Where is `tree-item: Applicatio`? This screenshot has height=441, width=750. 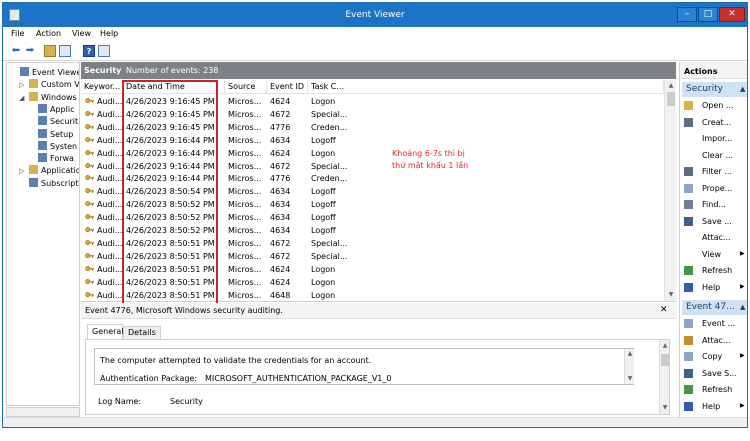
tree-item: Applicatio is located at coordinates (54, 171).